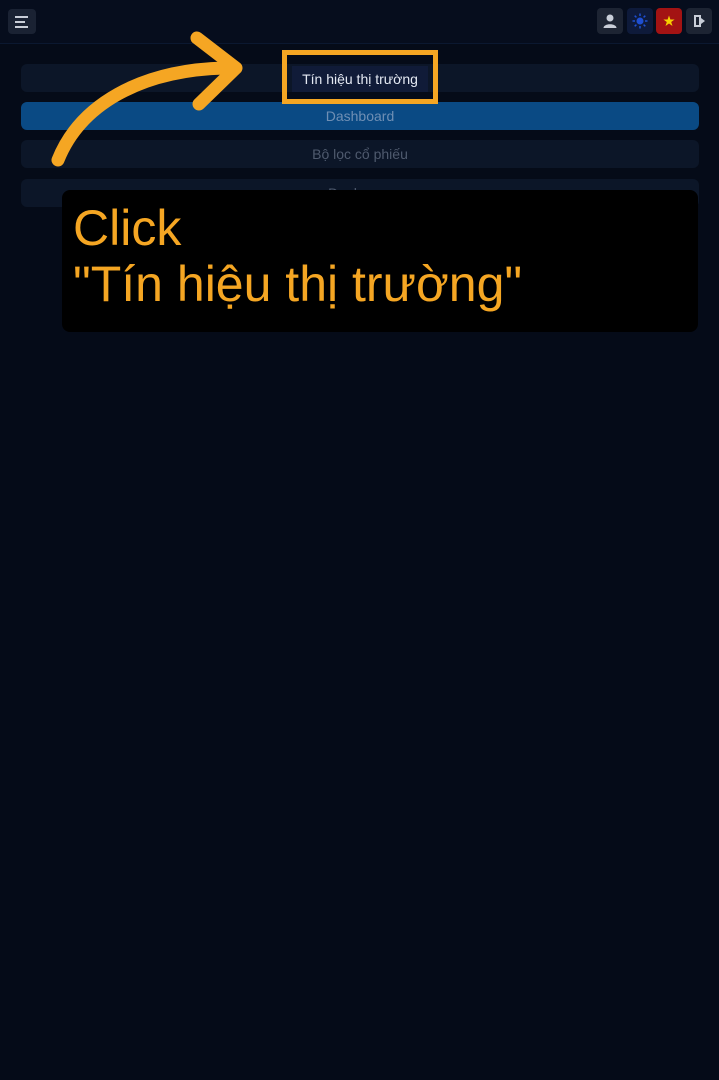 The width and height of the screenshot is (719, 1080). Describe the element at coordinates (359, 22) in the screenshot. I see `top-bar` at that location.